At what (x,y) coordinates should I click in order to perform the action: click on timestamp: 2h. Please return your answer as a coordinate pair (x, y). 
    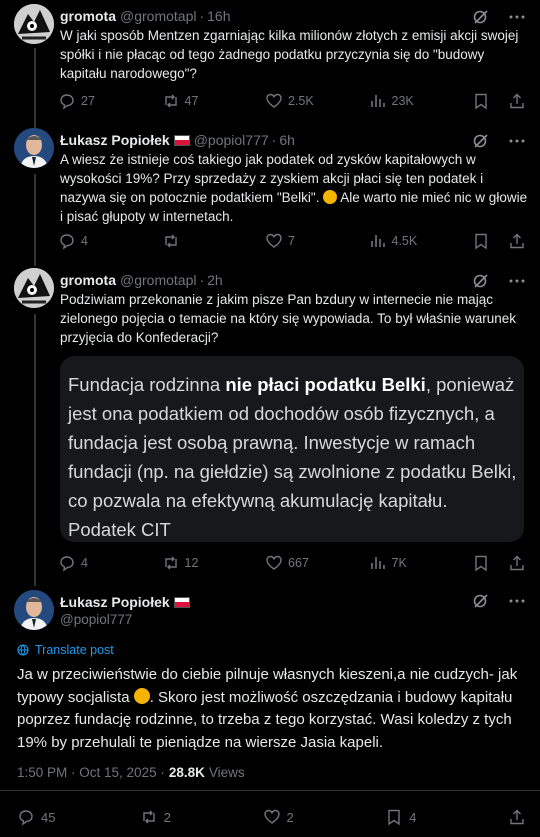
    Looking at the image, I should click on (215, 280).